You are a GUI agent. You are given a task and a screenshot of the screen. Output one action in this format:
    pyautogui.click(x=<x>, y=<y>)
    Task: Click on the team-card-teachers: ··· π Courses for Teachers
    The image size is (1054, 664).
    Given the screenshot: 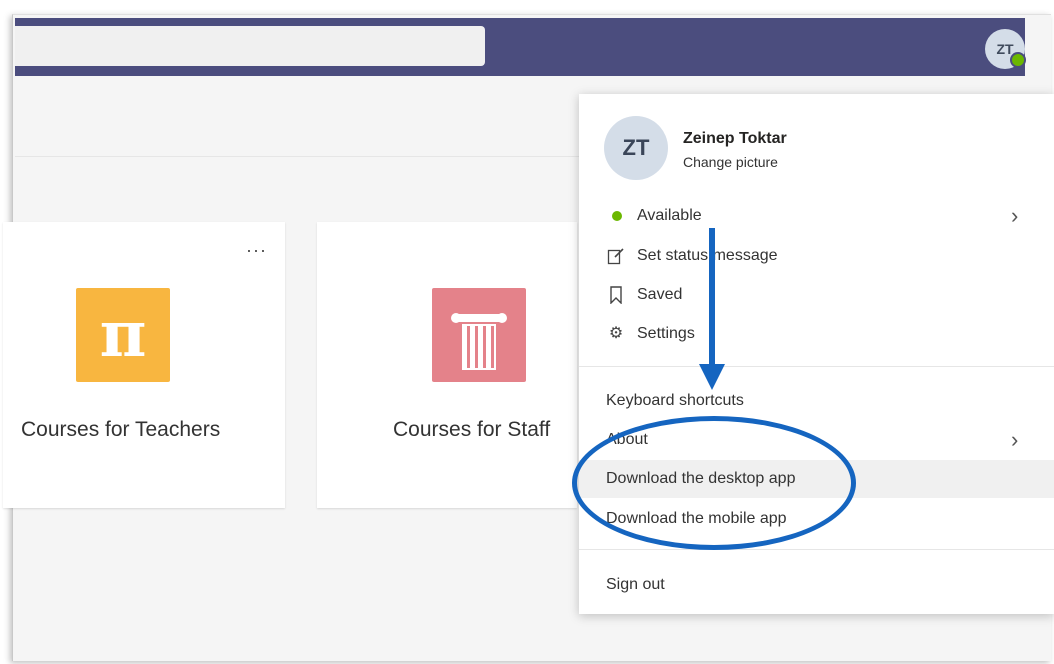 What is the action you would take?
    pyautogui.click(x=144, y=365)
    